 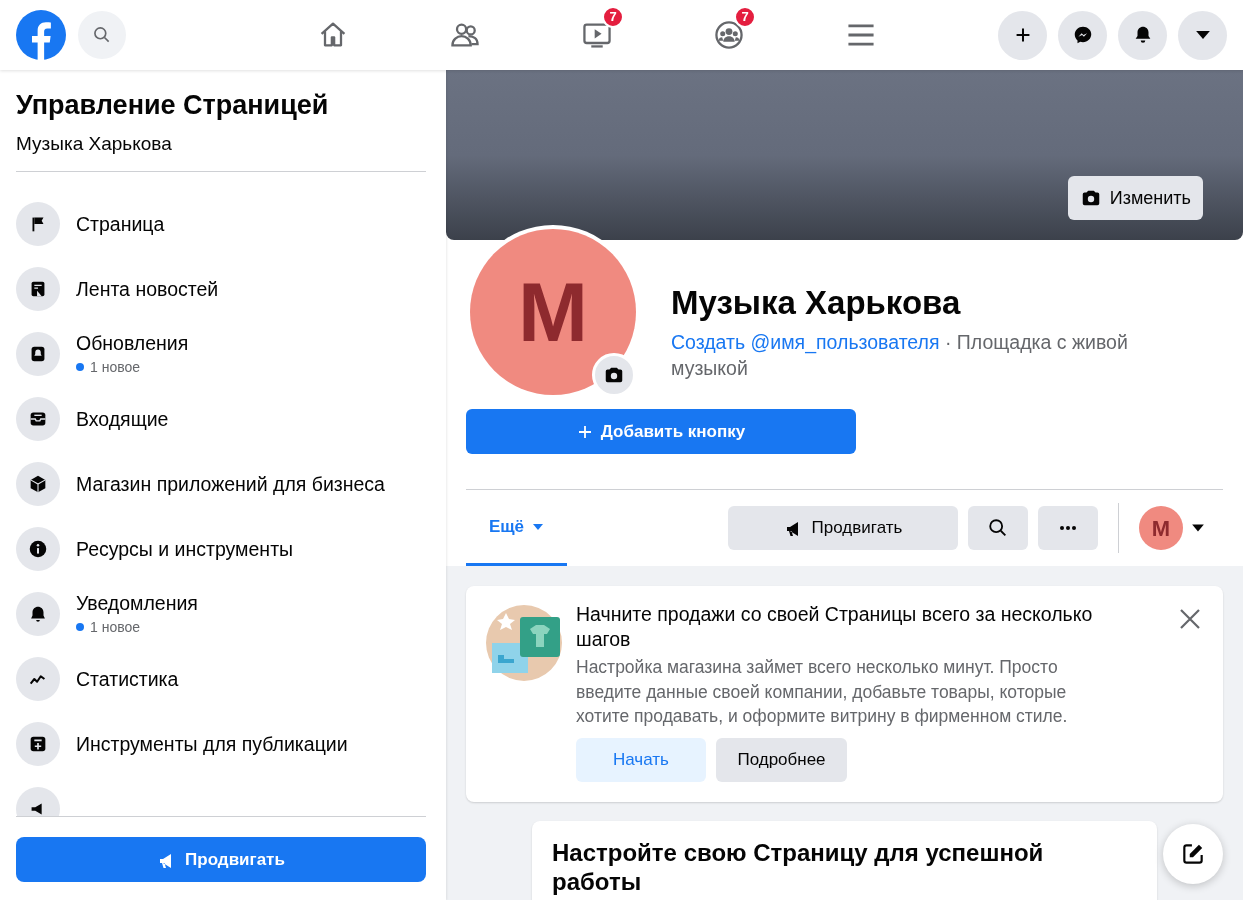 I want to click on cube-icon, so click(x=38, y=484).